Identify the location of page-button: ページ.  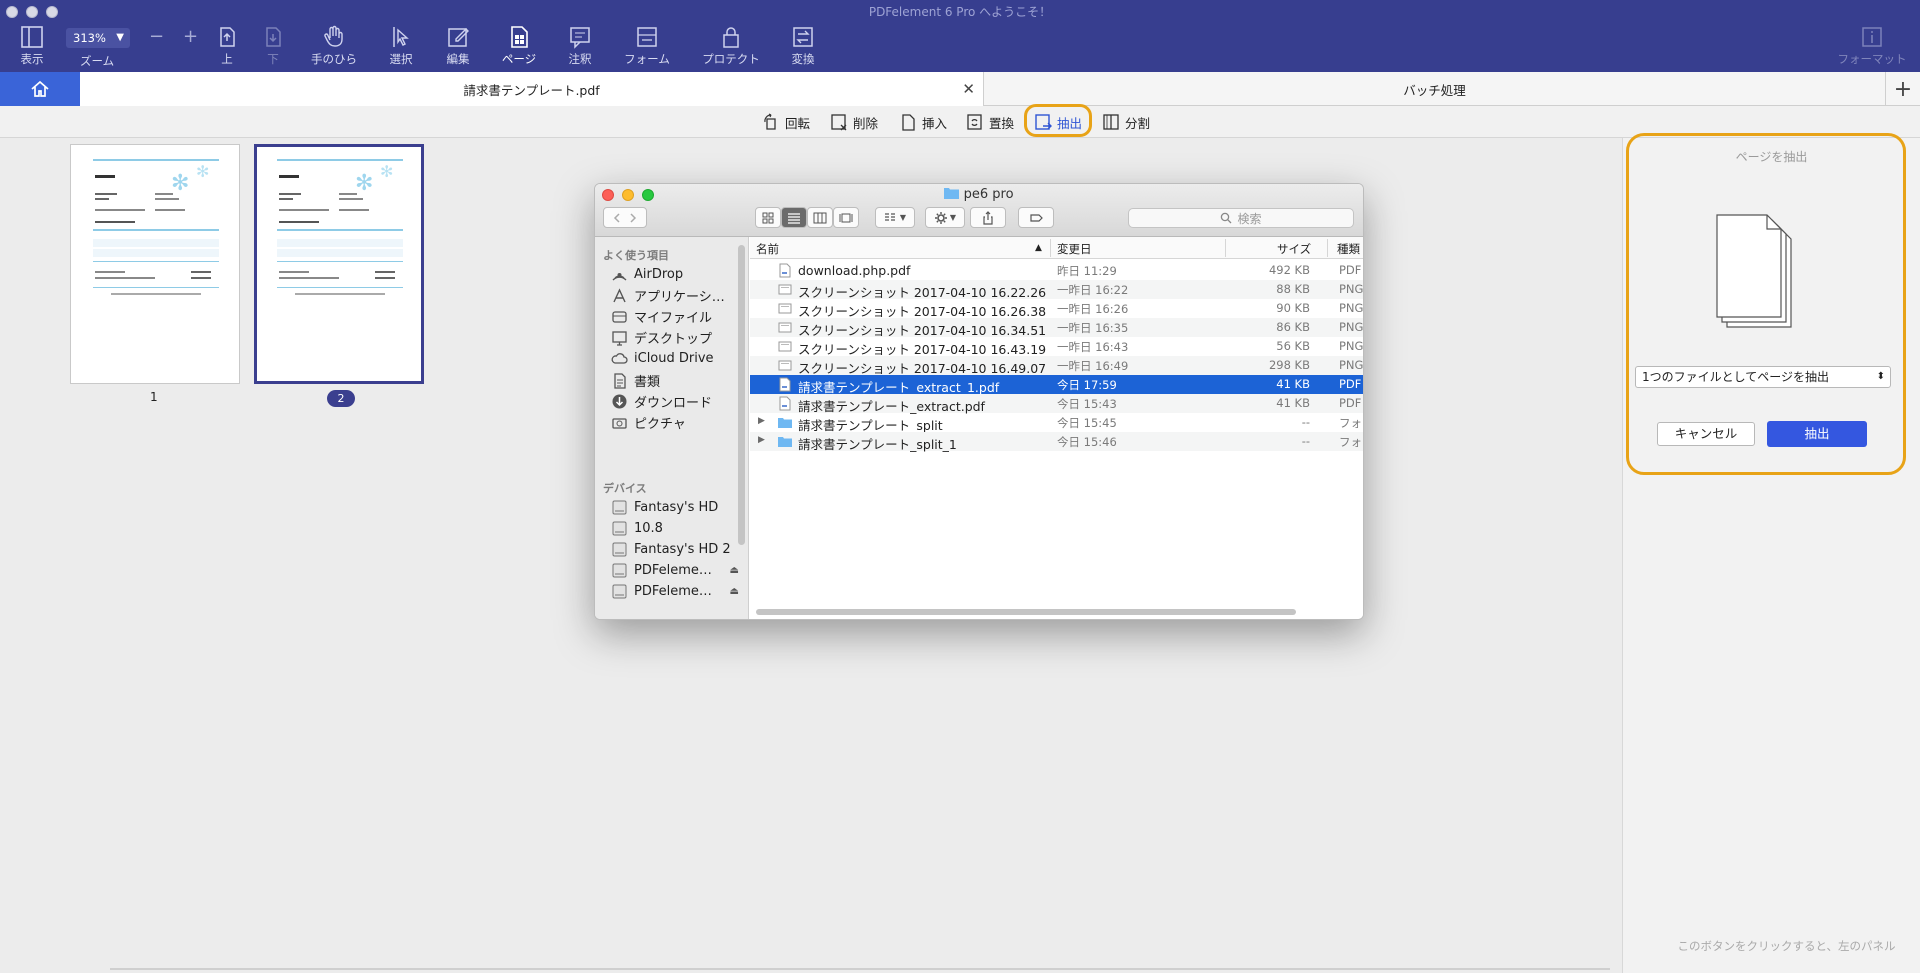
(519, 47).